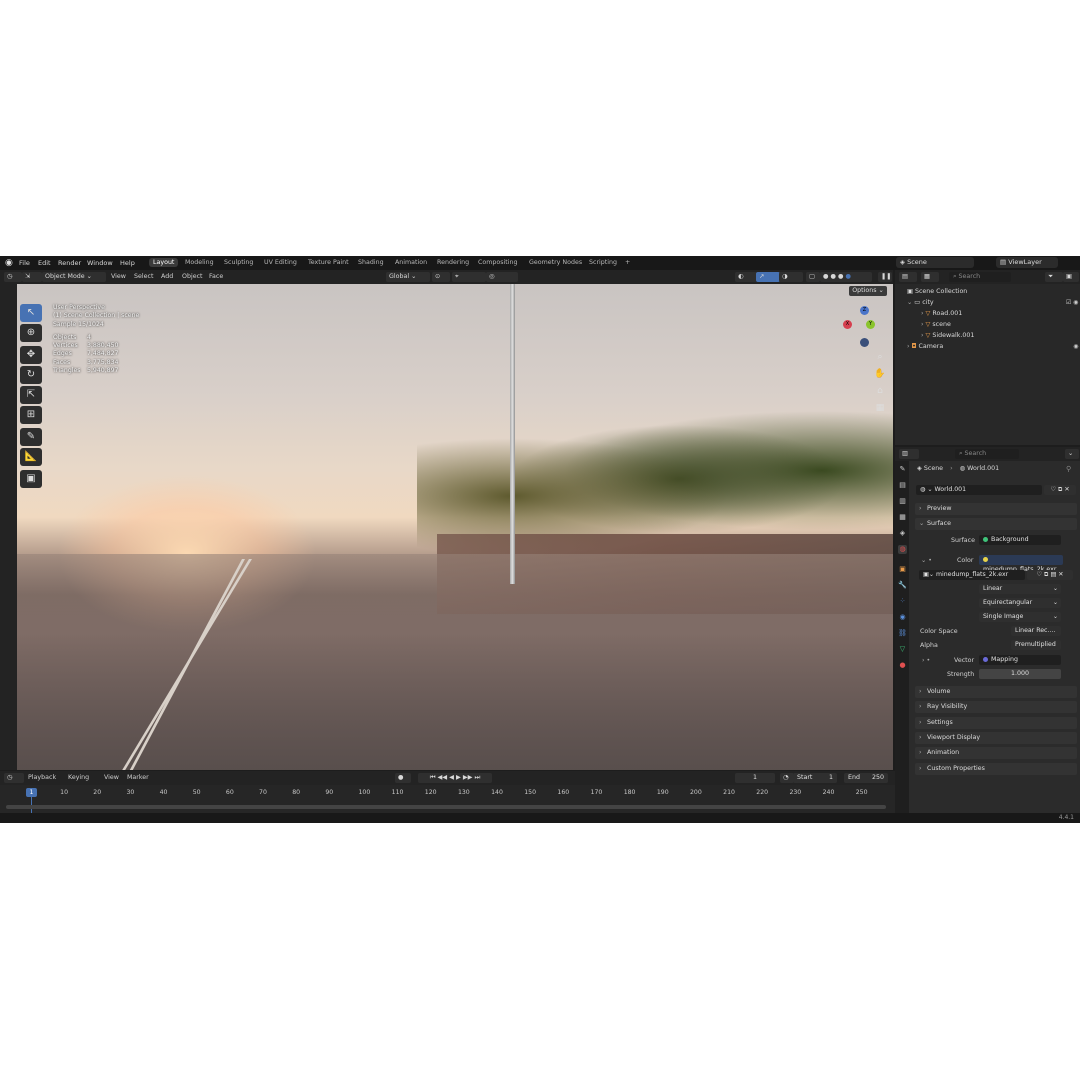 The image size is (1080, 1080). Describe the element at coordinates (935, 262) in the screenshot. I see `scene-selector: ◈ Scene` at that location.